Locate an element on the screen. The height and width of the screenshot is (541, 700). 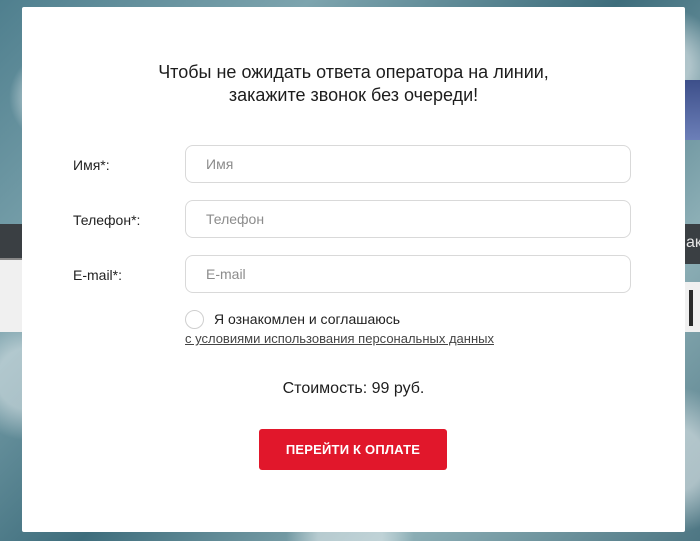
background-panel-left is located at coordinates (11, 295).